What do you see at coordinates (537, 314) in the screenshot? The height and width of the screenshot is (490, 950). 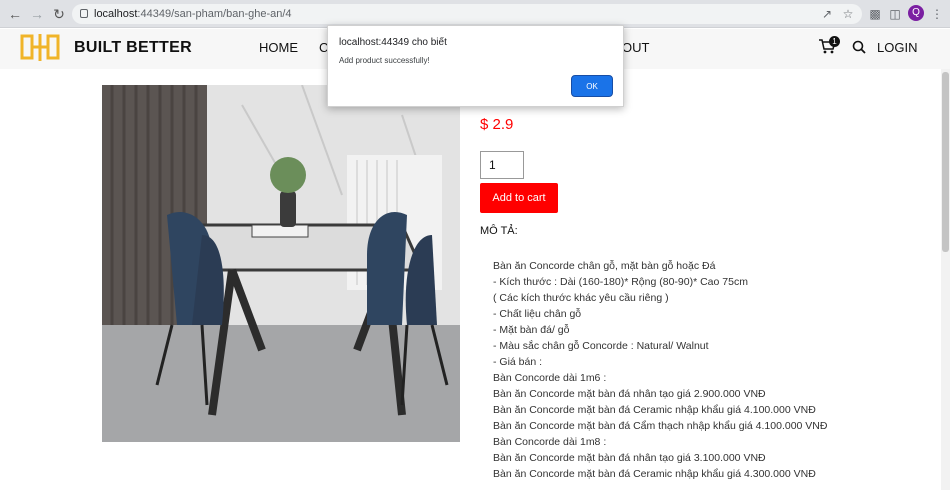 I see `description-line: - Chất liệu chân gỗ` at bounding box center [537, 314].